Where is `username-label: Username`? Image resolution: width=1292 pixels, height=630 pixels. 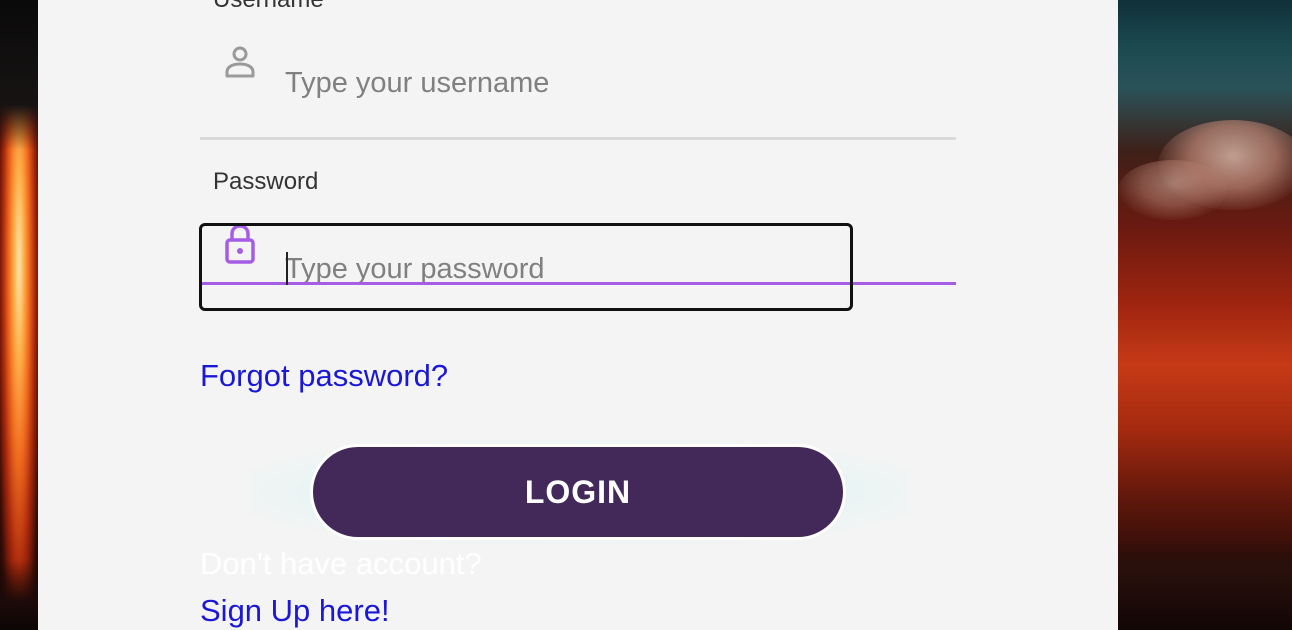
username-label: Username is located at coordinates (268, 7).